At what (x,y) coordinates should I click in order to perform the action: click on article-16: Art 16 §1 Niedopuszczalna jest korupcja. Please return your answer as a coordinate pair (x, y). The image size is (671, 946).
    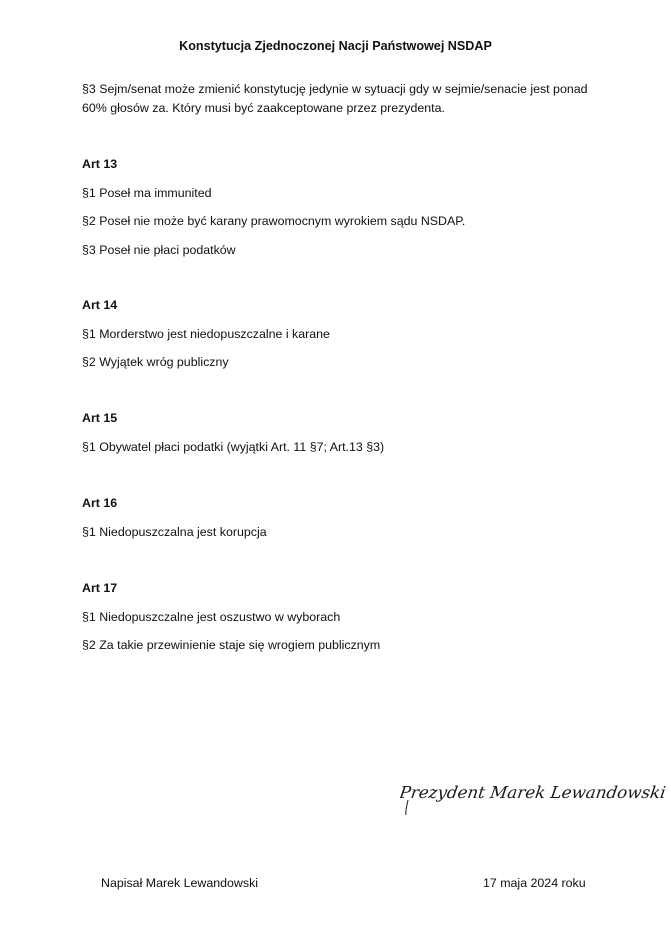
    Looking at the image, I should click on (362, 524).